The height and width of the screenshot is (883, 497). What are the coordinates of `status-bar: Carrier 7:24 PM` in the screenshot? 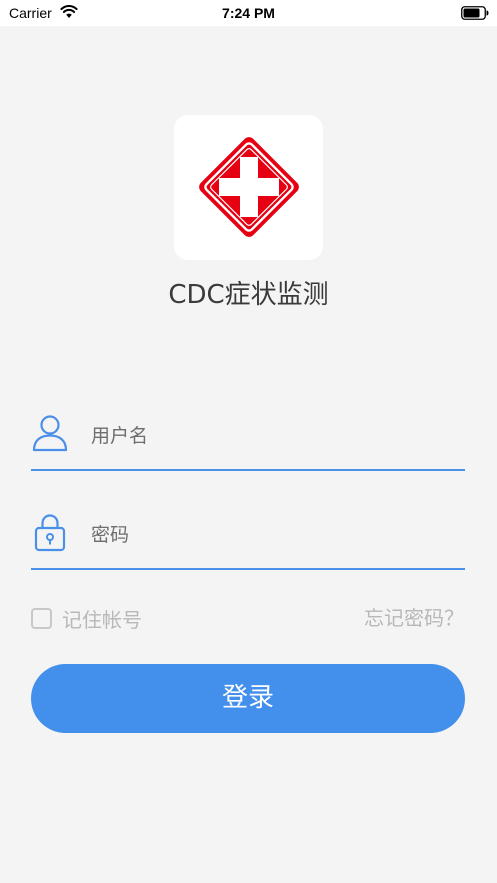 It's located at (248, 13).